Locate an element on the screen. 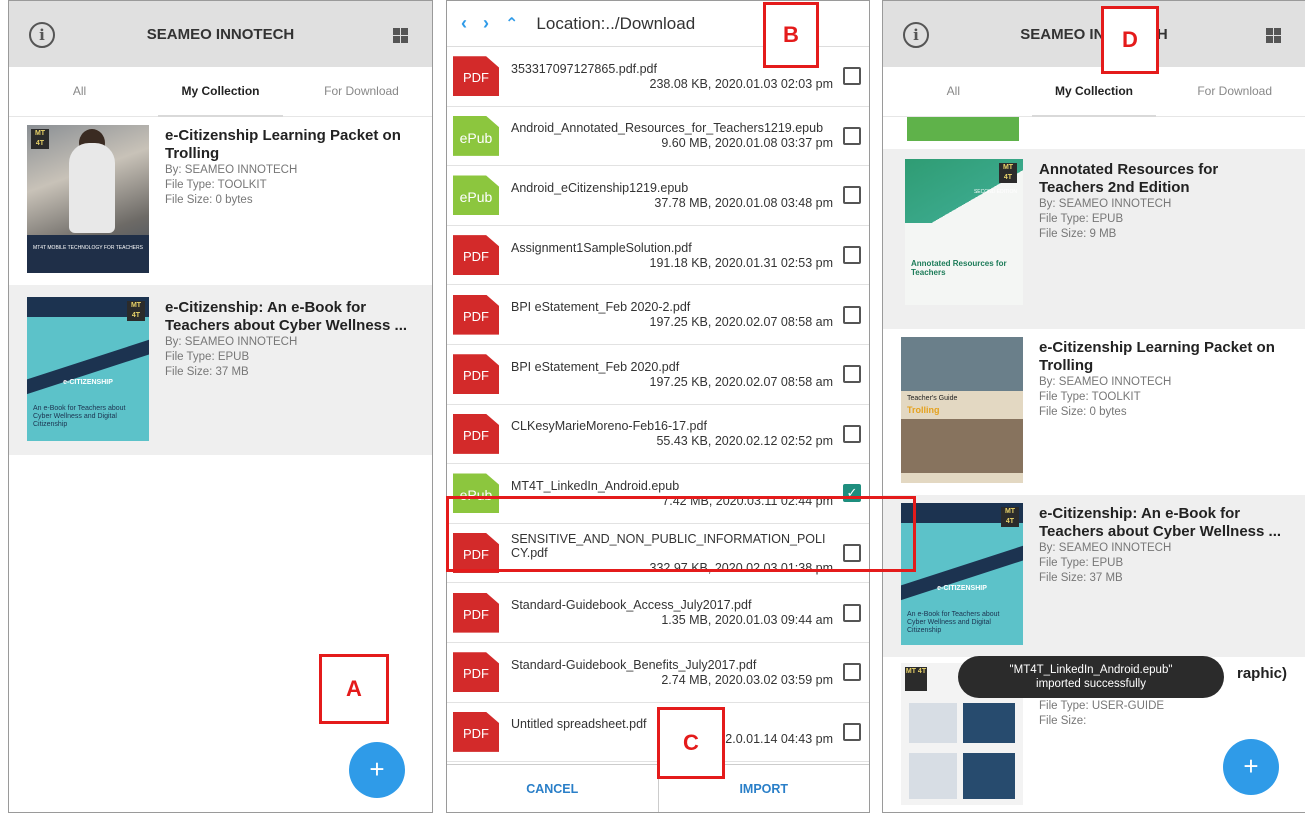 The image size is (1305, 813). annotation-highlight-frame is located at coordinates (681, 534).